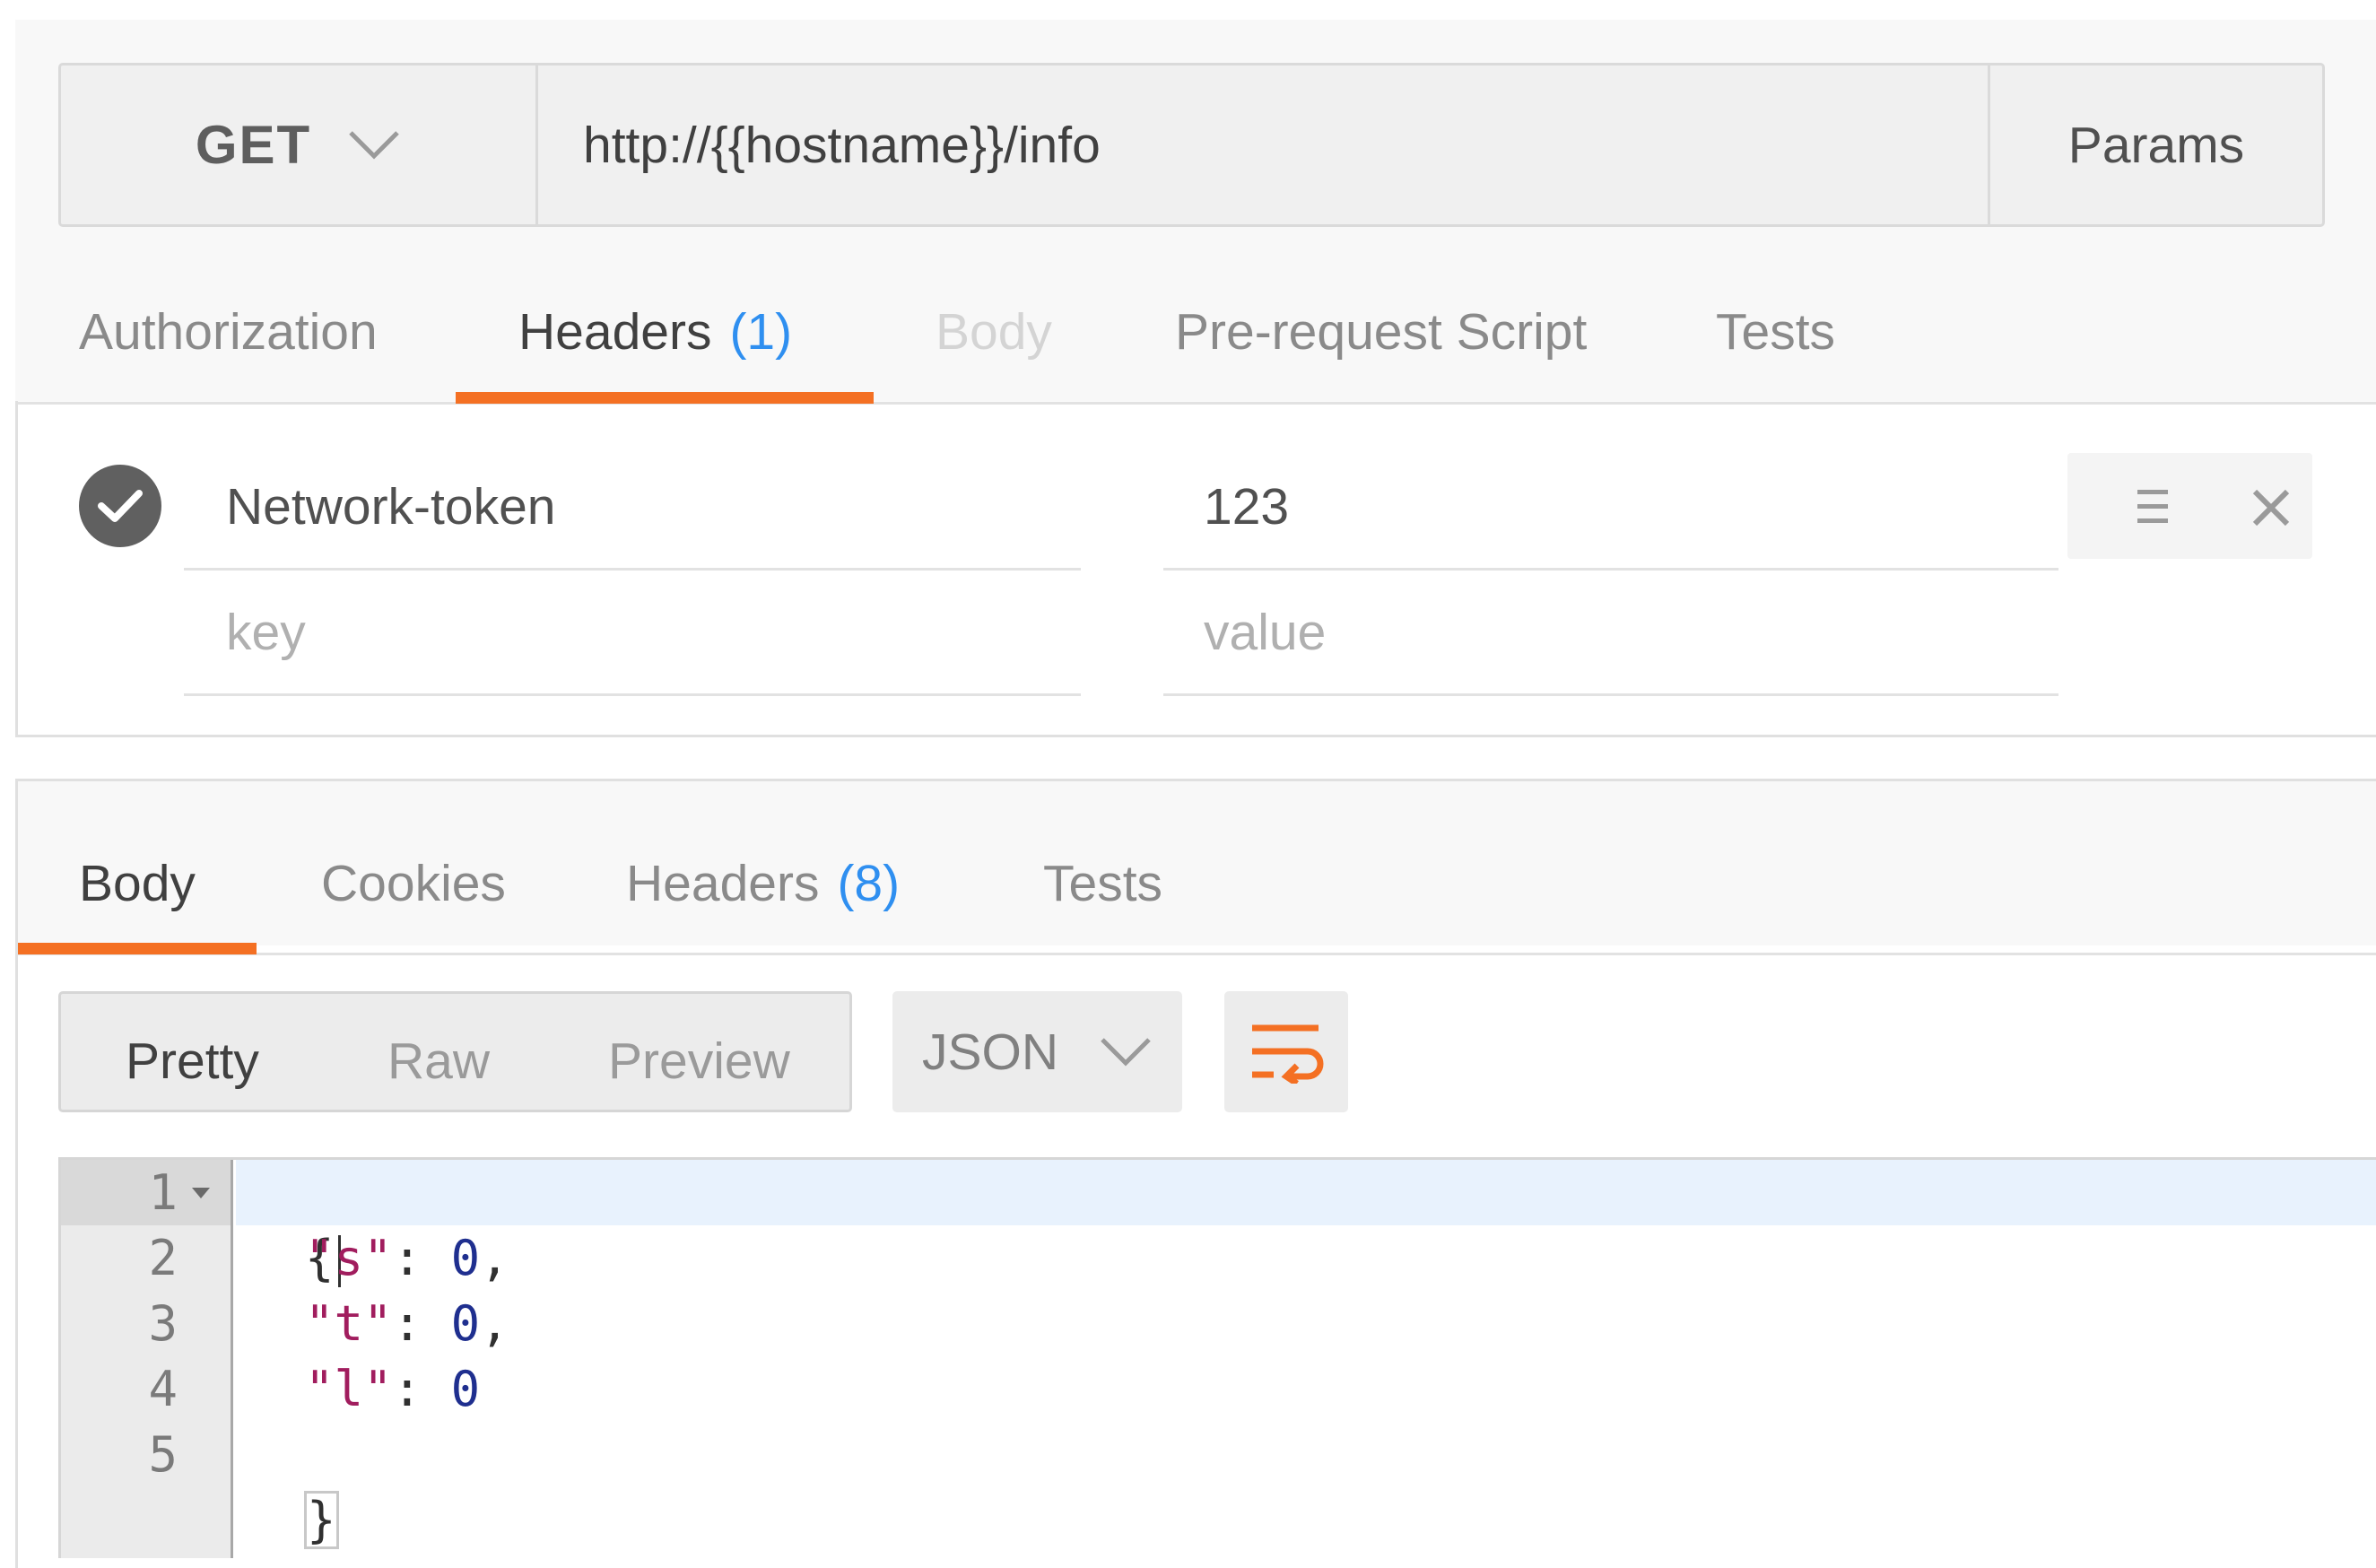  Describe the element at coordinates (699, 1061) in the screenshot. I see `view-preview-button: Preview` at that location.